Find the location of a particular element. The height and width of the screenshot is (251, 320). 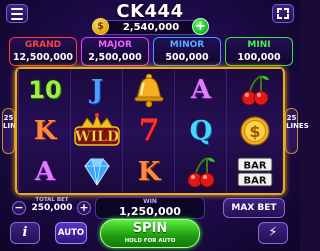

add-coins-button: + is located at coordinates (200, 26).